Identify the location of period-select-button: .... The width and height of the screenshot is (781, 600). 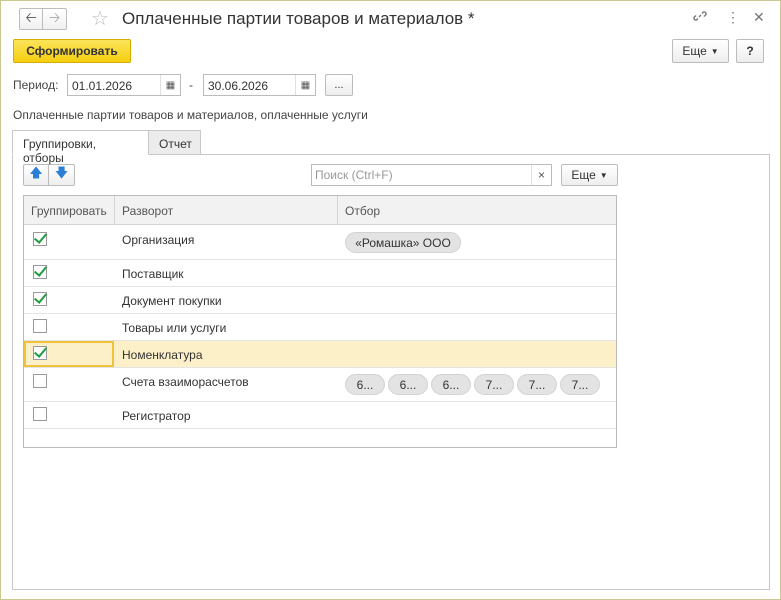
(339, 85).